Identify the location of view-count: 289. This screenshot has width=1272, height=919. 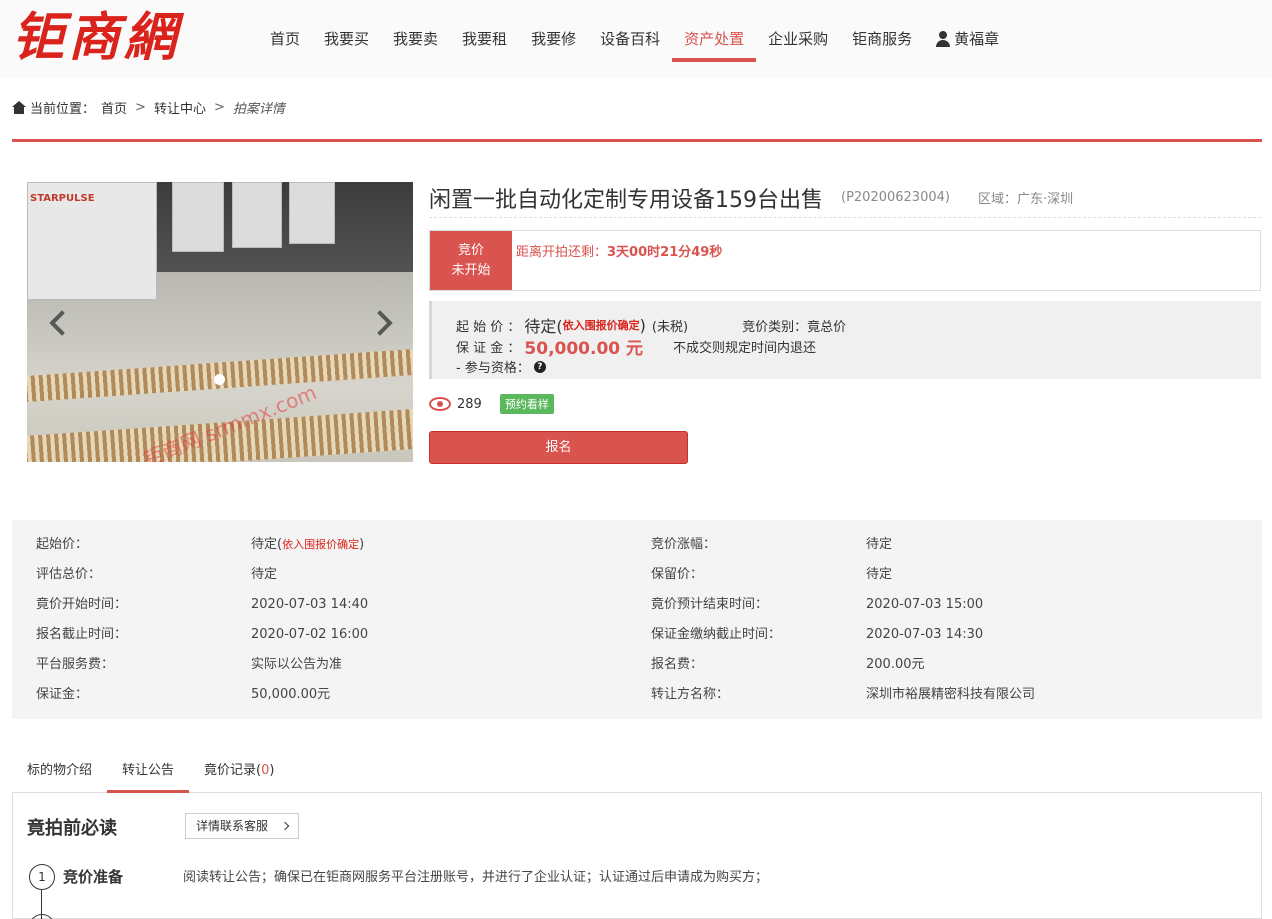
(469, 404).